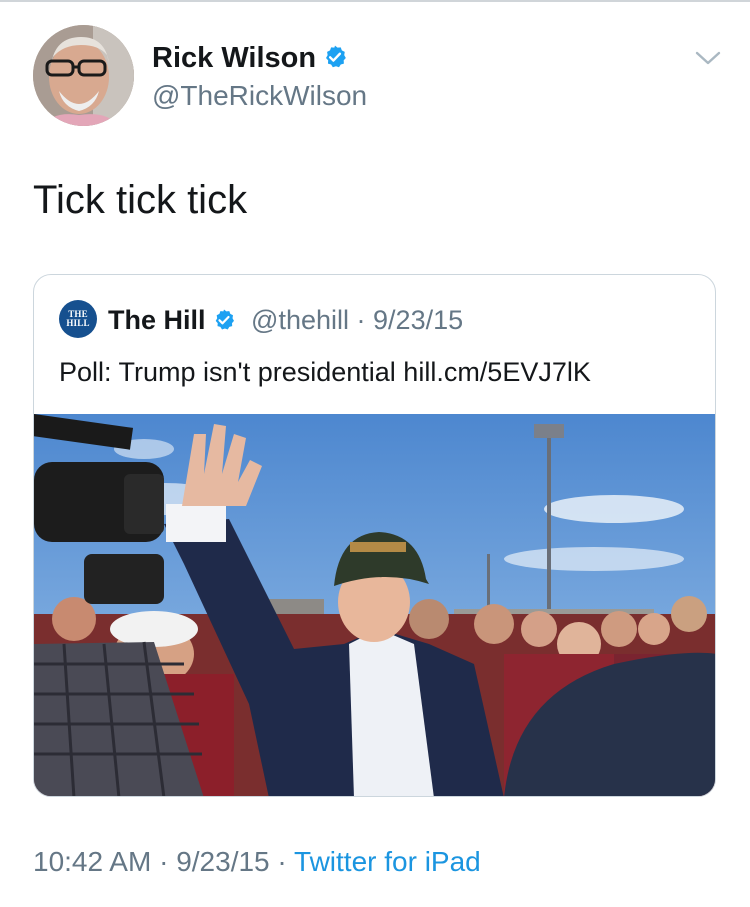 The width and height of the screenshot is (750, 907). I want to click on quoted-tweet-date: 9/23/15, so click(418, 320).